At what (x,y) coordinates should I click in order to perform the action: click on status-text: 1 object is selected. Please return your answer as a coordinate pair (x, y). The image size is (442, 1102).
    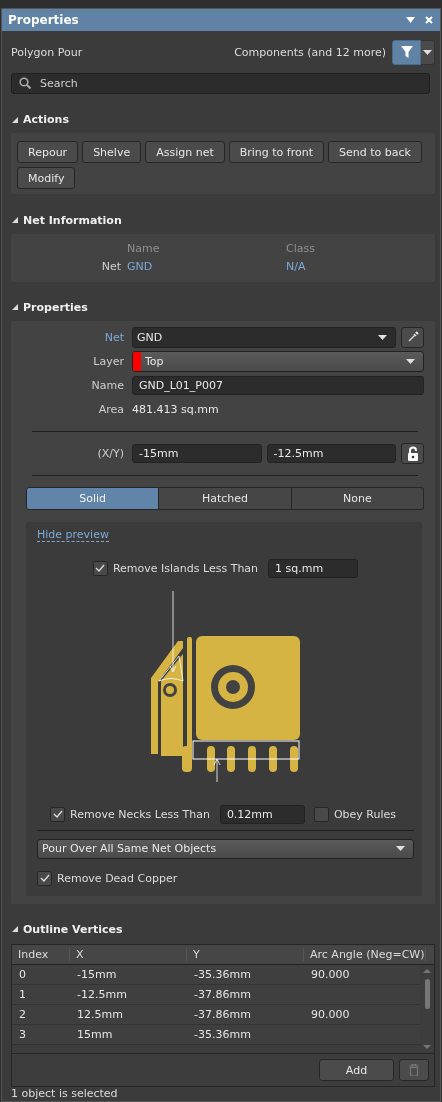
    Looking at the image, I should click on (64, 1094).